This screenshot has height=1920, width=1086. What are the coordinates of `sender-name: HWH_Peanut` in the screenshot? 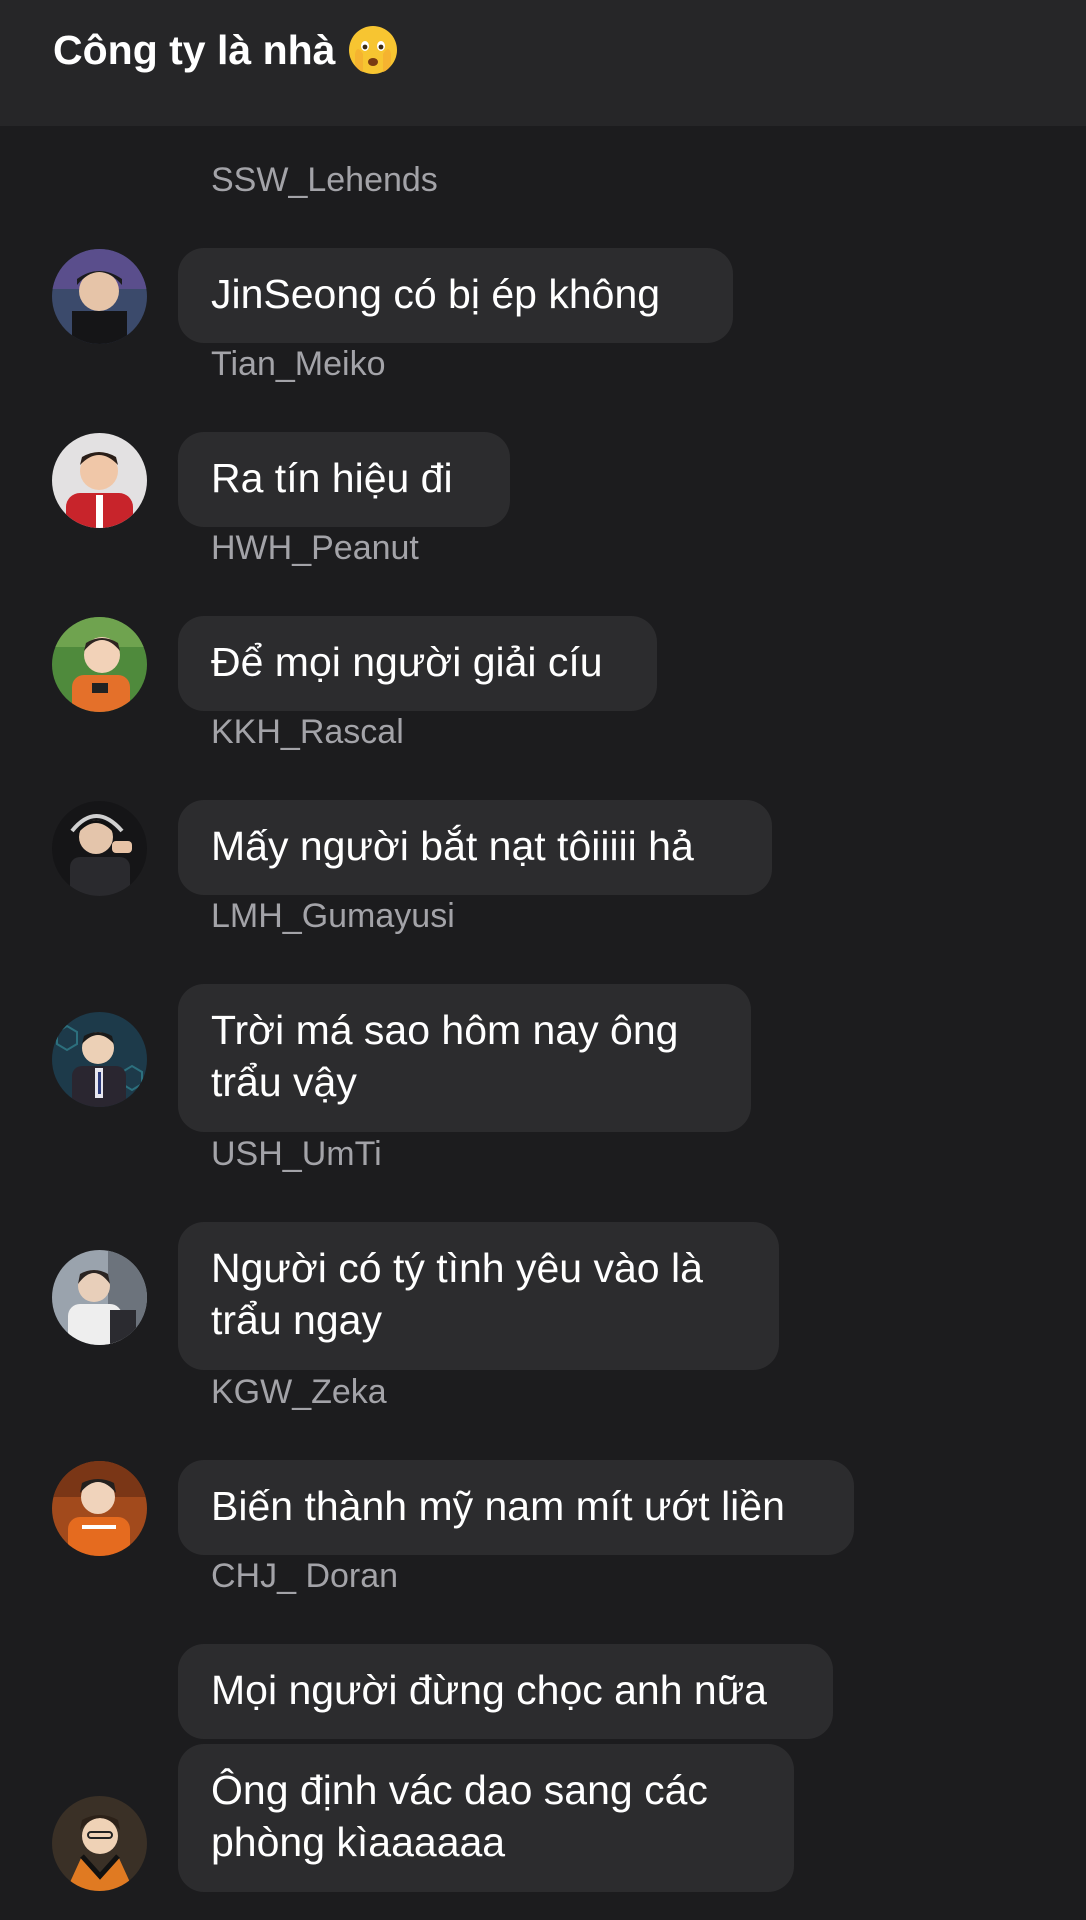 It's located at (315, 548).